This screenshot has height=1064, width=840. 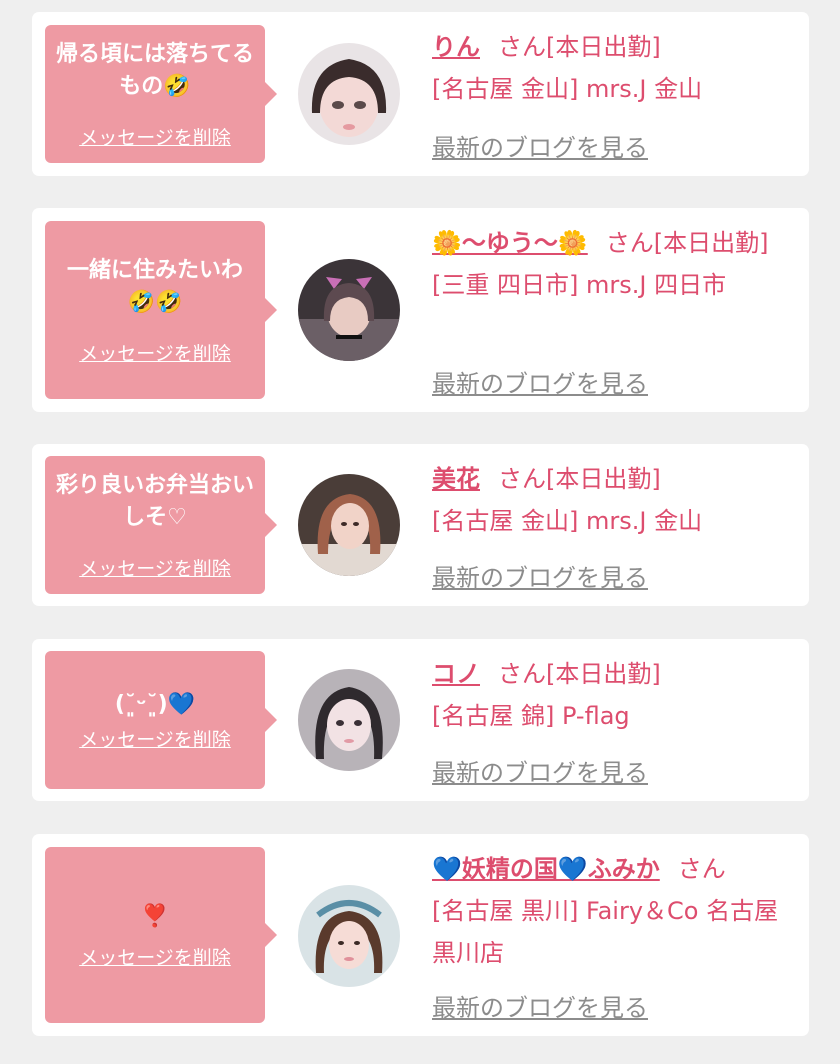 I want to click on cast-name-link: 美花, so click(x=456, y=479).